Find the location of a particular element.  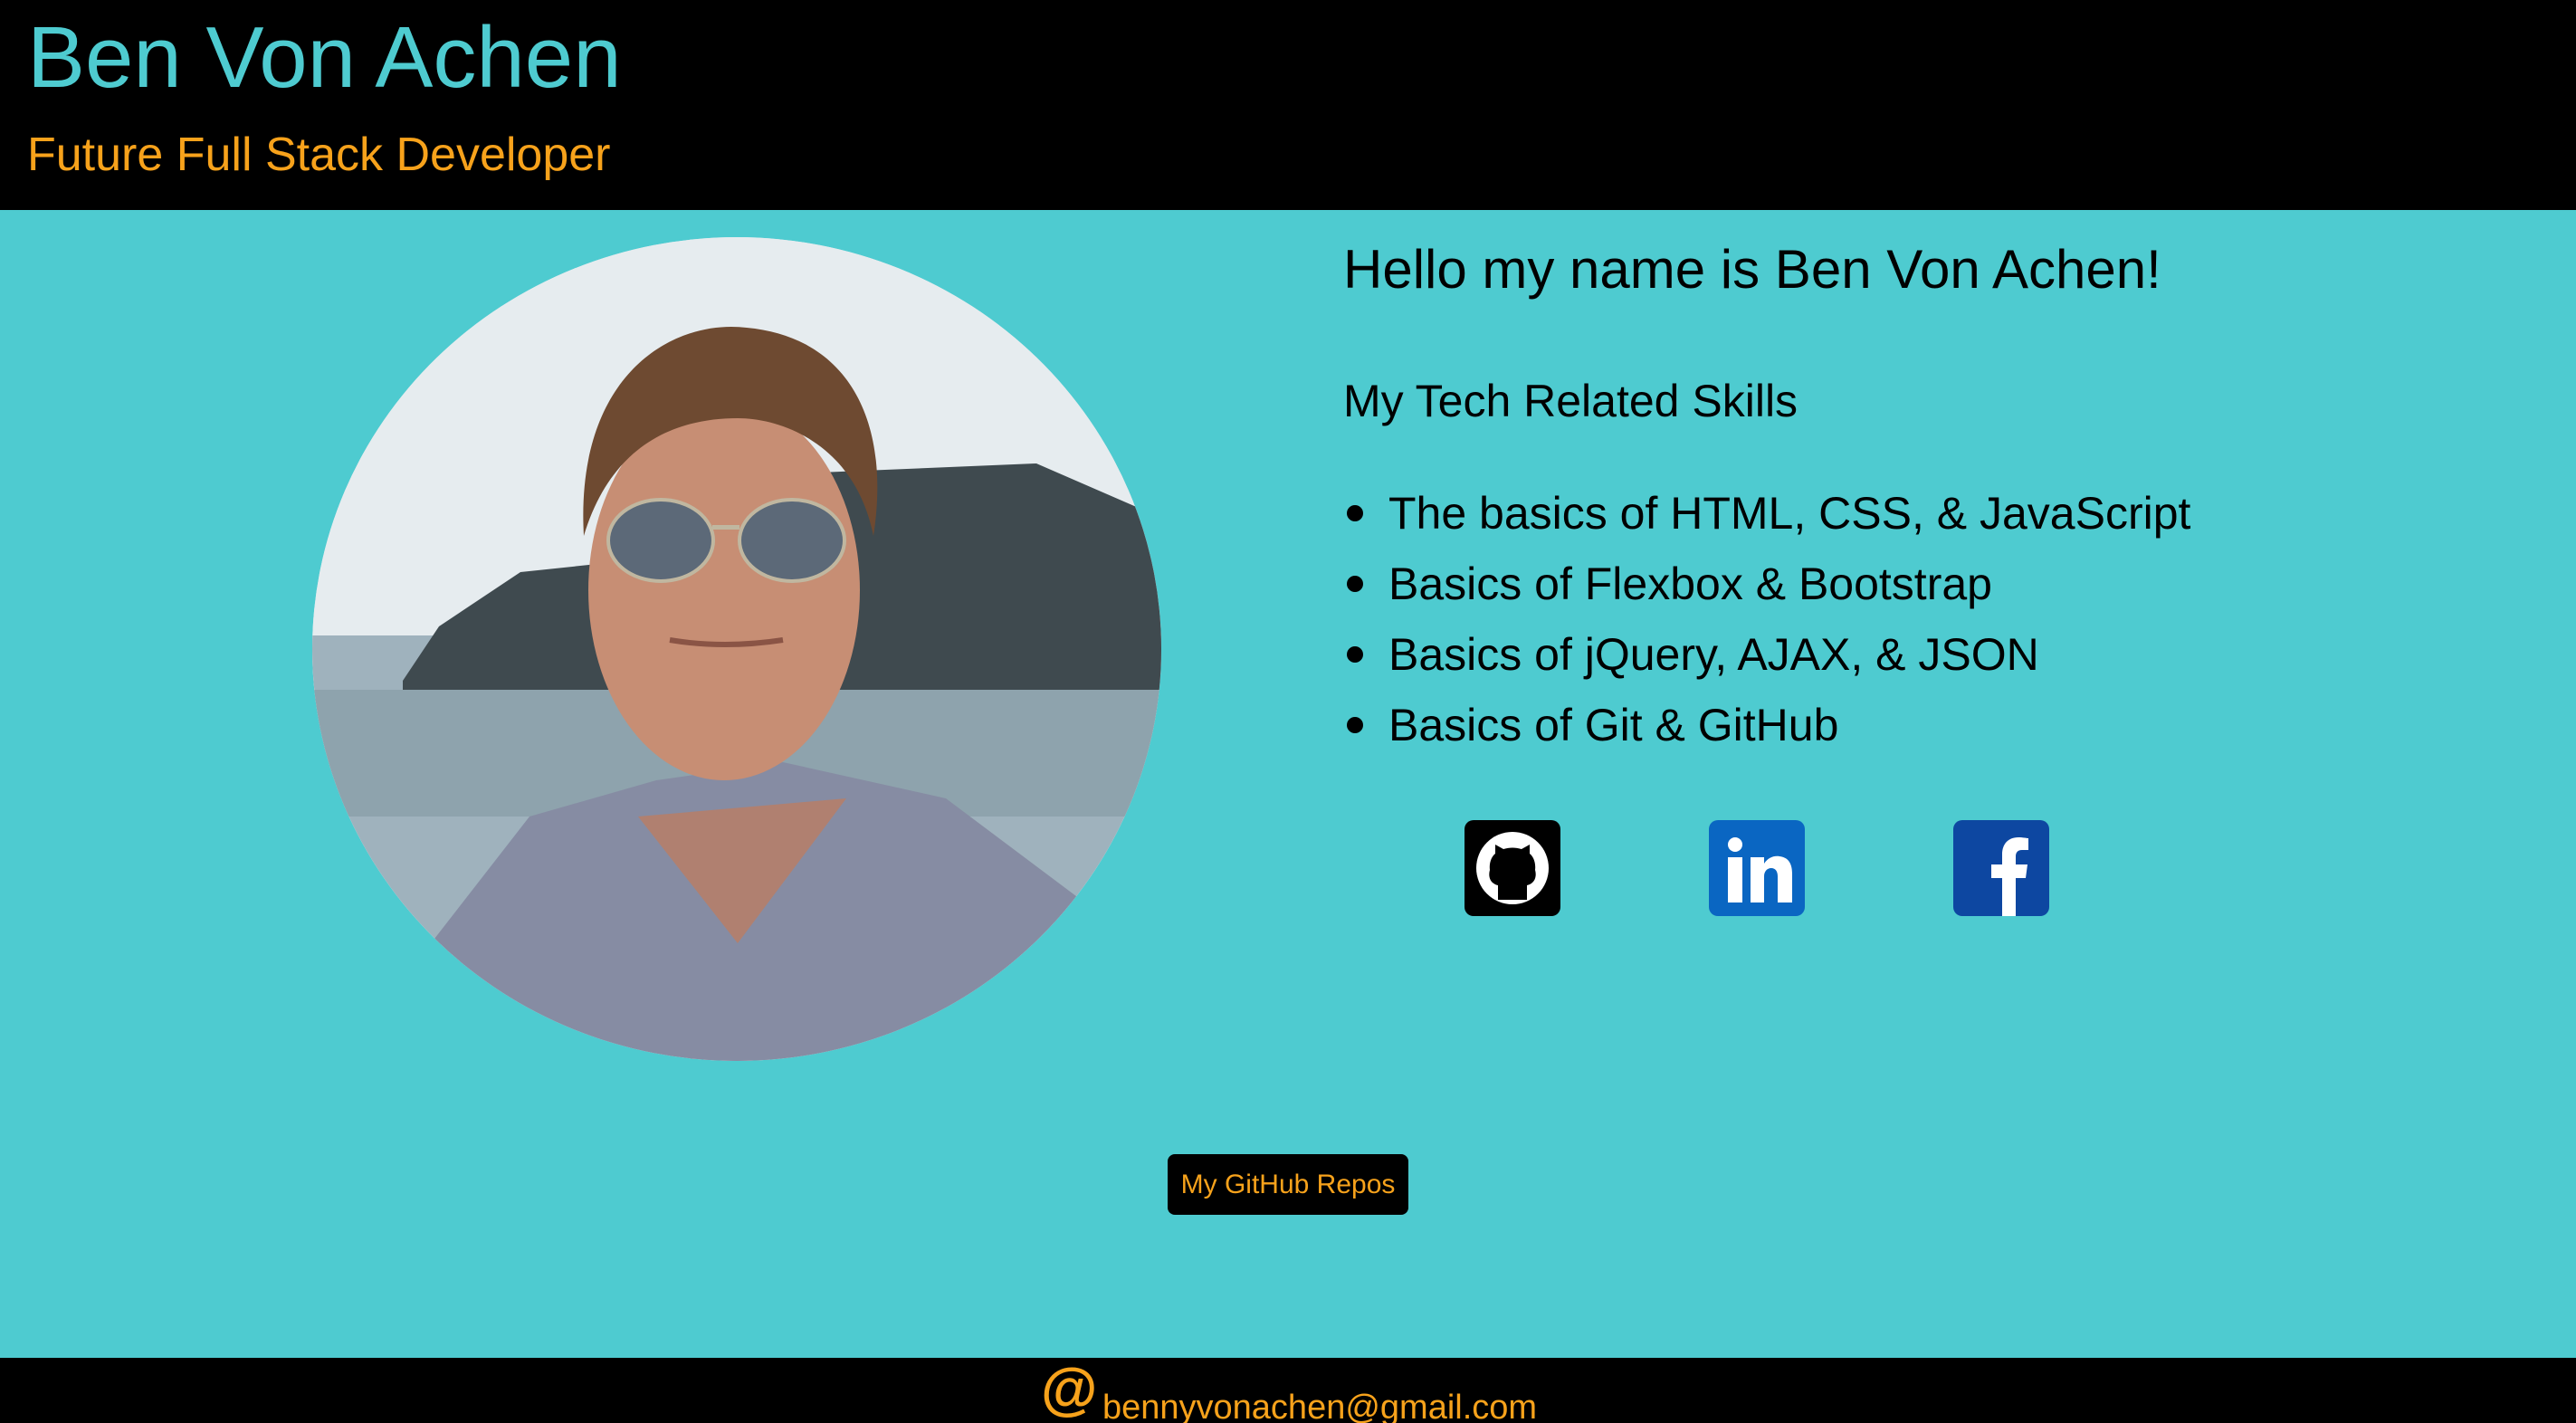

skill-label: Basics of jQuery, AJAX, & JSON is located at coordinates (1713, 654).